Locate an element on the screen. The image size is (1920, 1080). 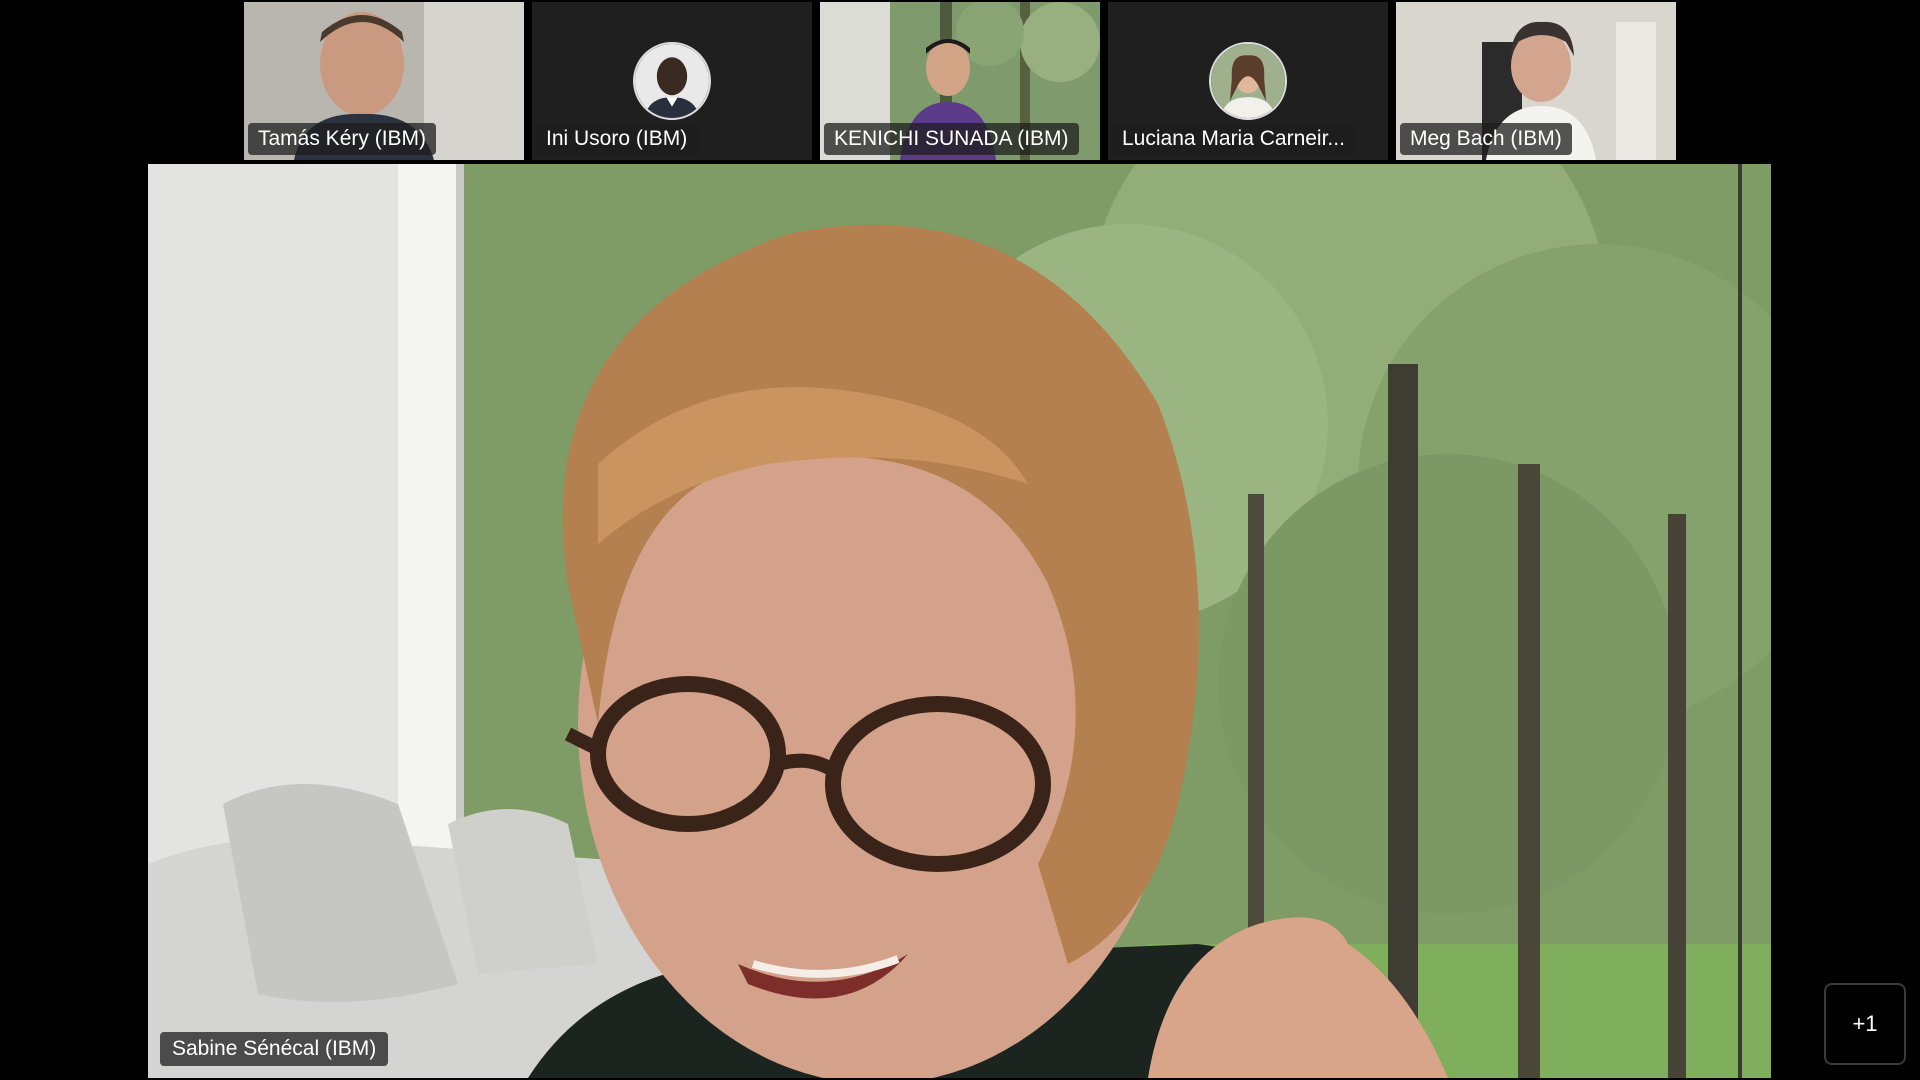
participant-name: Tamás Kéry (IBM) is located at coordinates (342, 139).